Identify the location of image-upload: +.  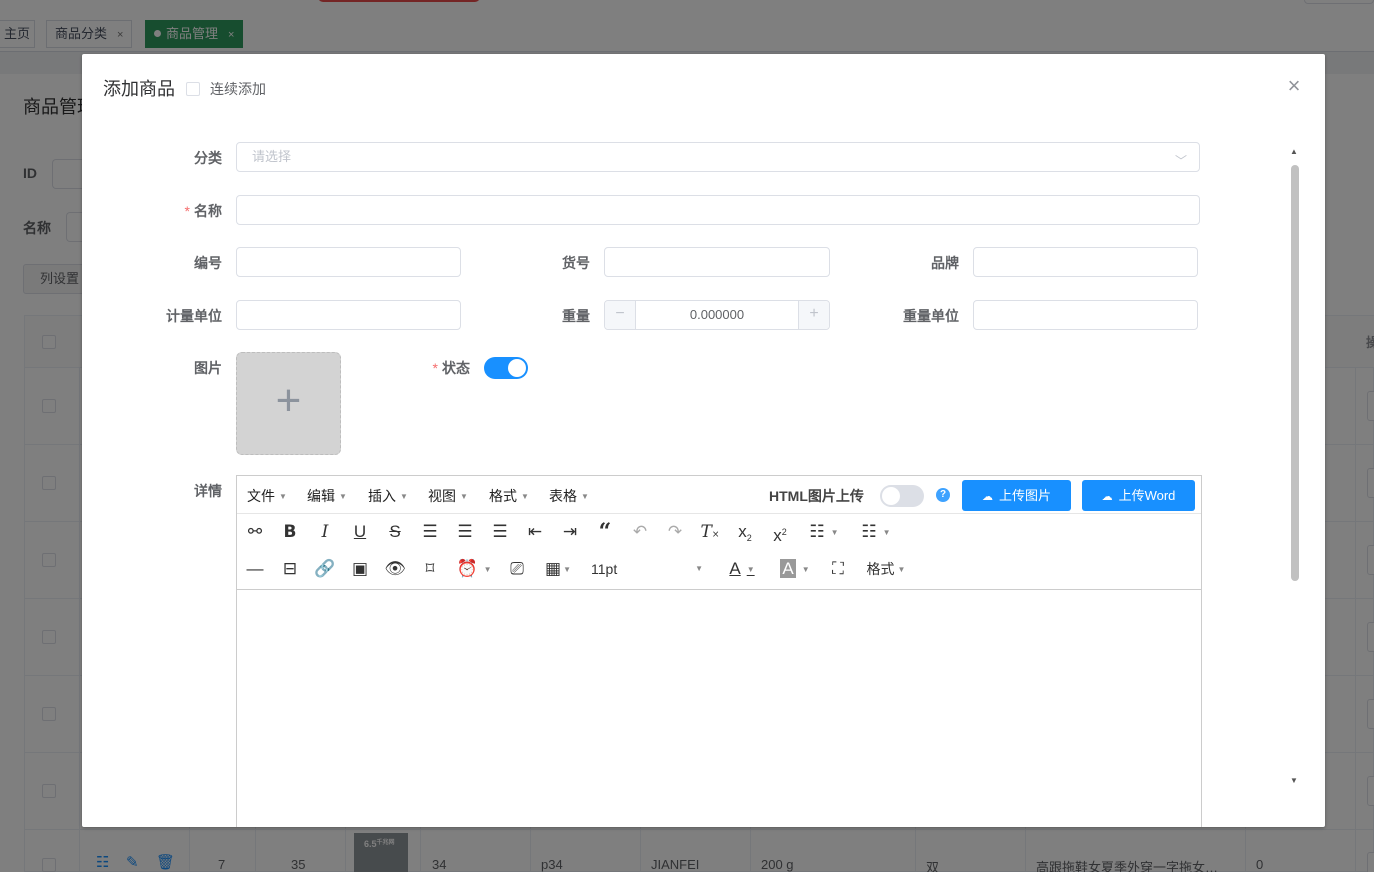
(288, 403).